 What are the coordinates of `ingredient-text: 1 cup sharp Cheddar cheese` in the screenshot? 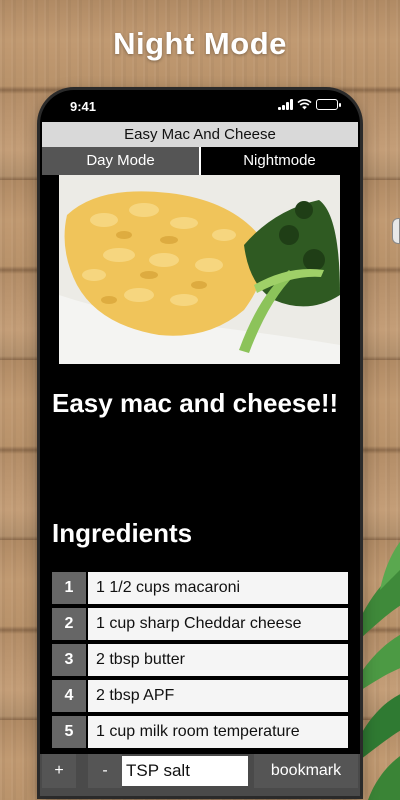 It's located at (218, 624).